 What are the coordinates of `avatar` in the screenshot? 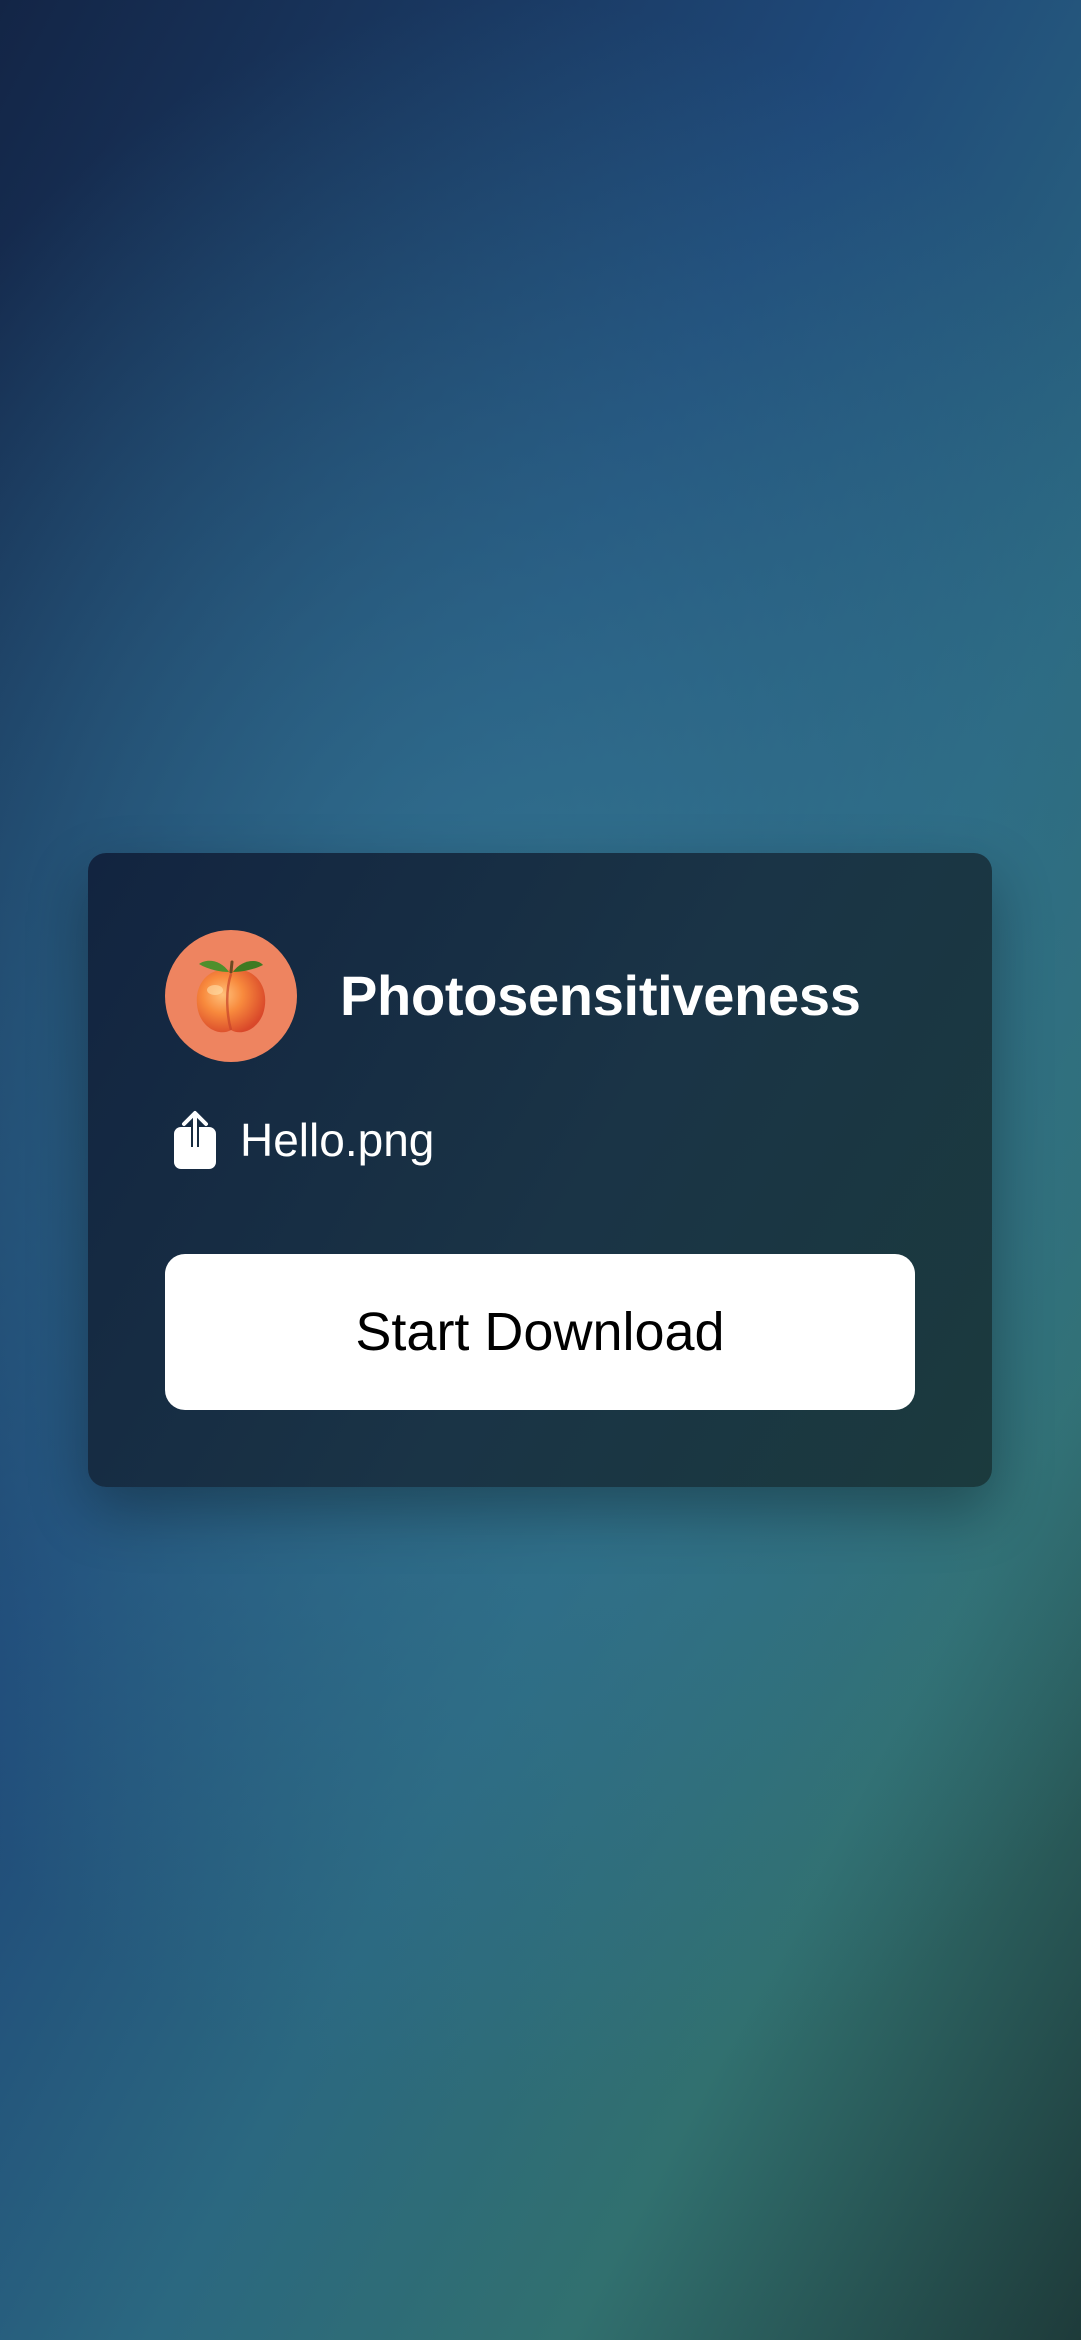 It's located at (231, 996).